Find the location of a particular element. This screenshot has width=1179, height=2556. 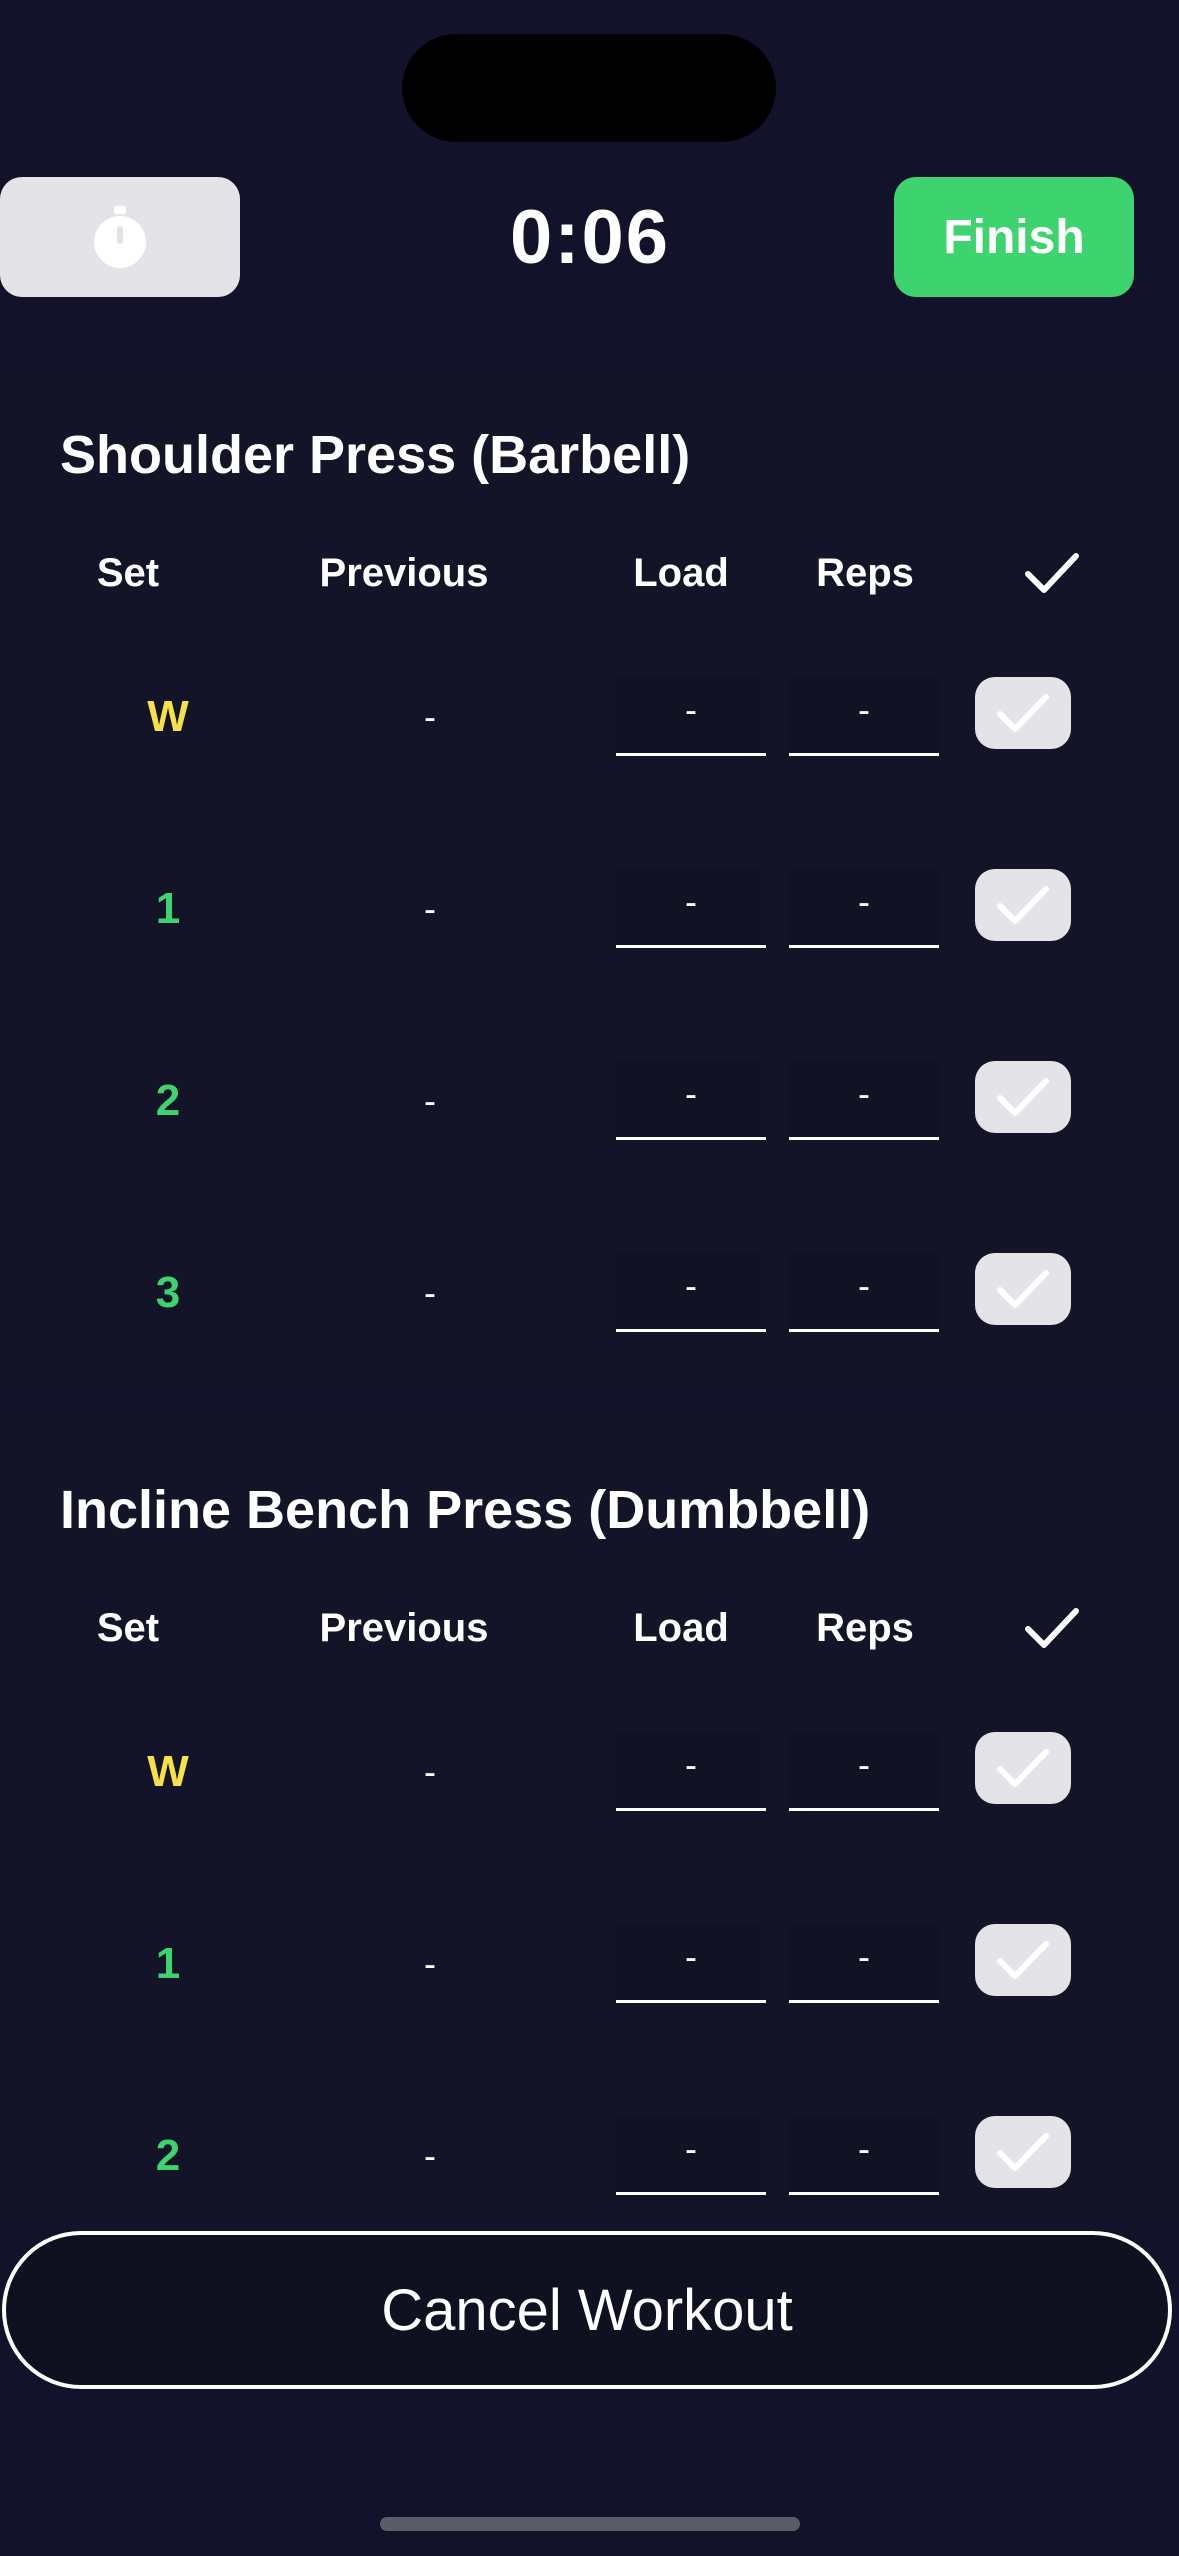

exercise-title: Shoulder Press (Barbell) is located at coordinates (375, 455).